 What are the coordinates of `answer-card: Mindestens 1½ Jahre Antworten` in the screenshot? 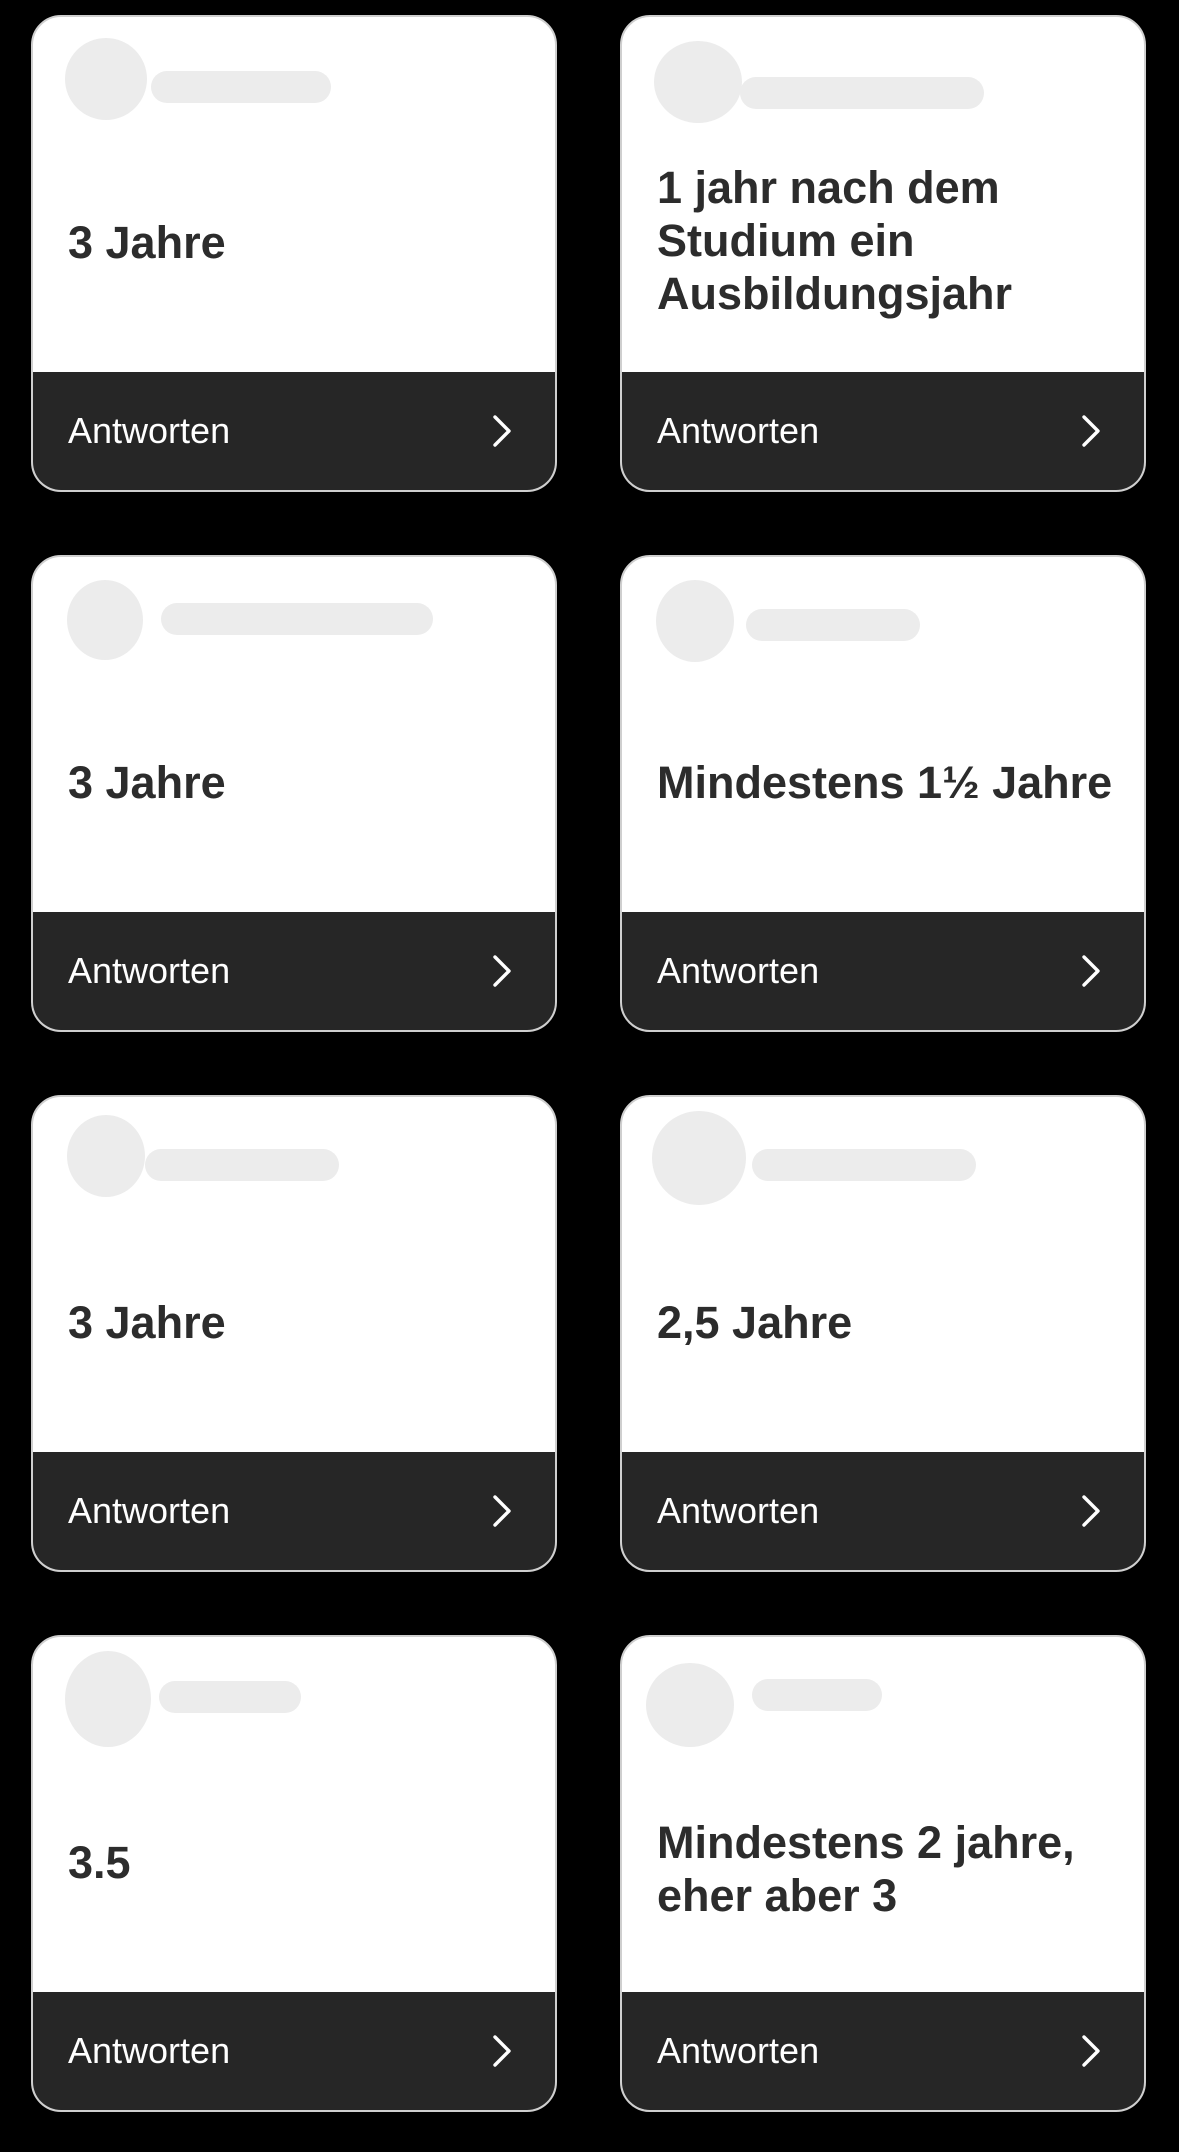 It's located at (883, 793).